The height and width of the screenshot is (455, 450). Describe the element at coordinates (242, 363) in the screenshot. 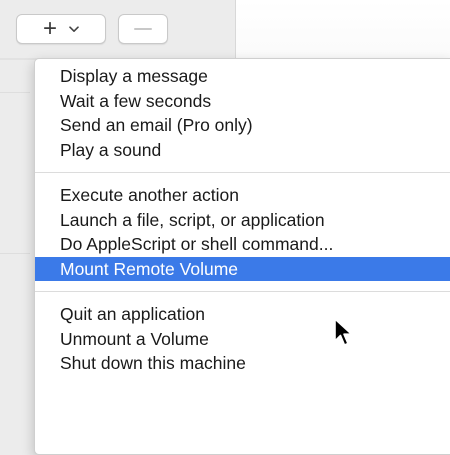

I see `menu-item-shut-down: Shut down this machine` at that location.